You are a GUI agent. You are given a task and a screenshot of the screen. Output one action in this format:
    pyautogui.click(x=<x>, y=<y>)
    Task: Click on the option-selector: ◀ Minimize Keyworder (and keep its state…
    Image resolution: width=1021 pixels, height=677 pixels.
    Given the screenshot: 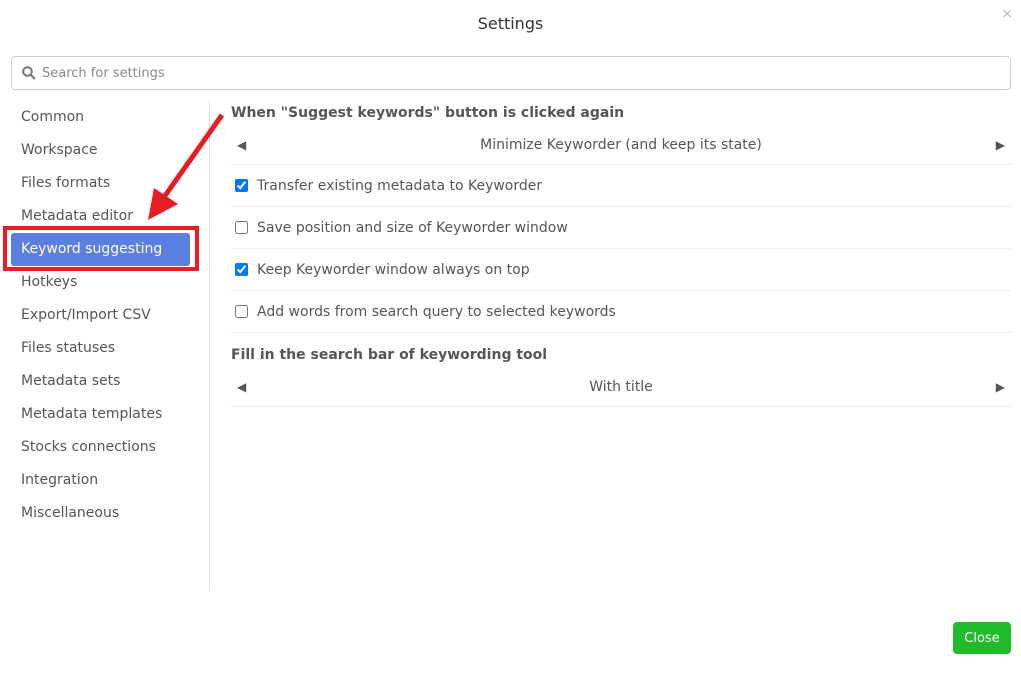 What is the action you would take?
    pyautogui.click(x=621, y=145)
    